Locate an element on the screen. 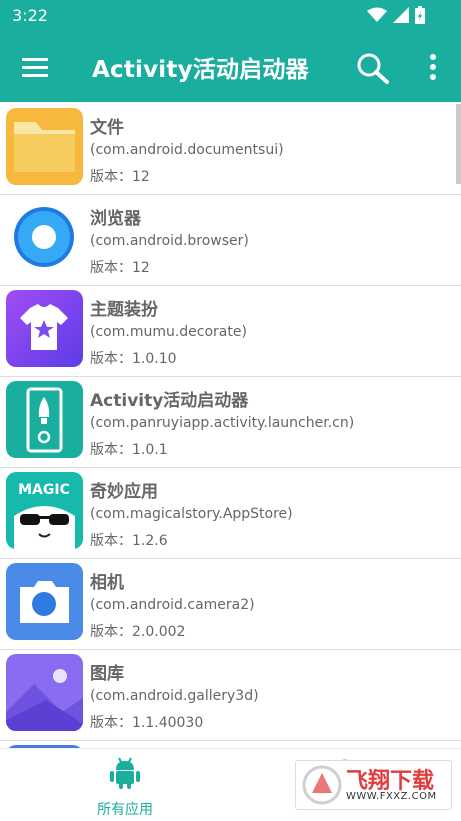 The width and height of the screenshot is (461, 821). status-time: 3:22 is located at coordinates (30, 15).